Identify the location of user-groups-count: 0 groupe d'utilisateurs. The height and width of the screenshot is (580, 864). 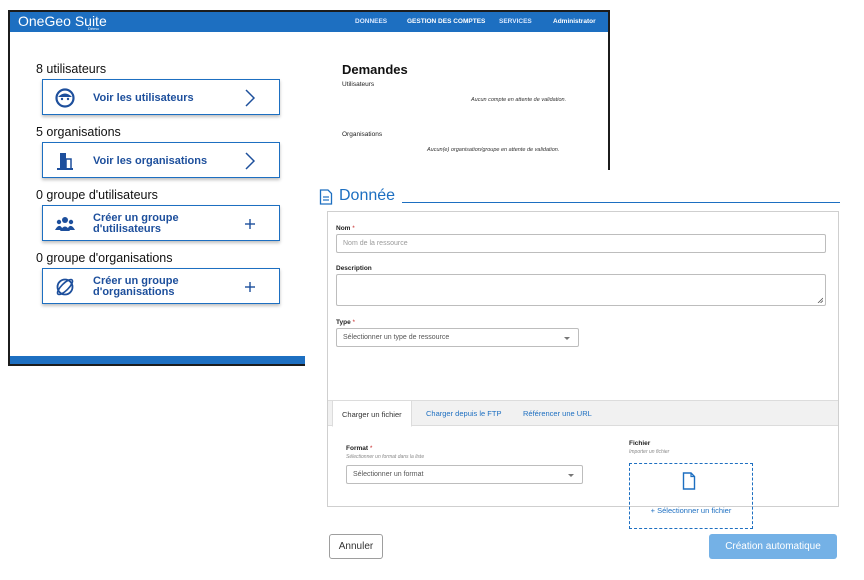
(97, 195).